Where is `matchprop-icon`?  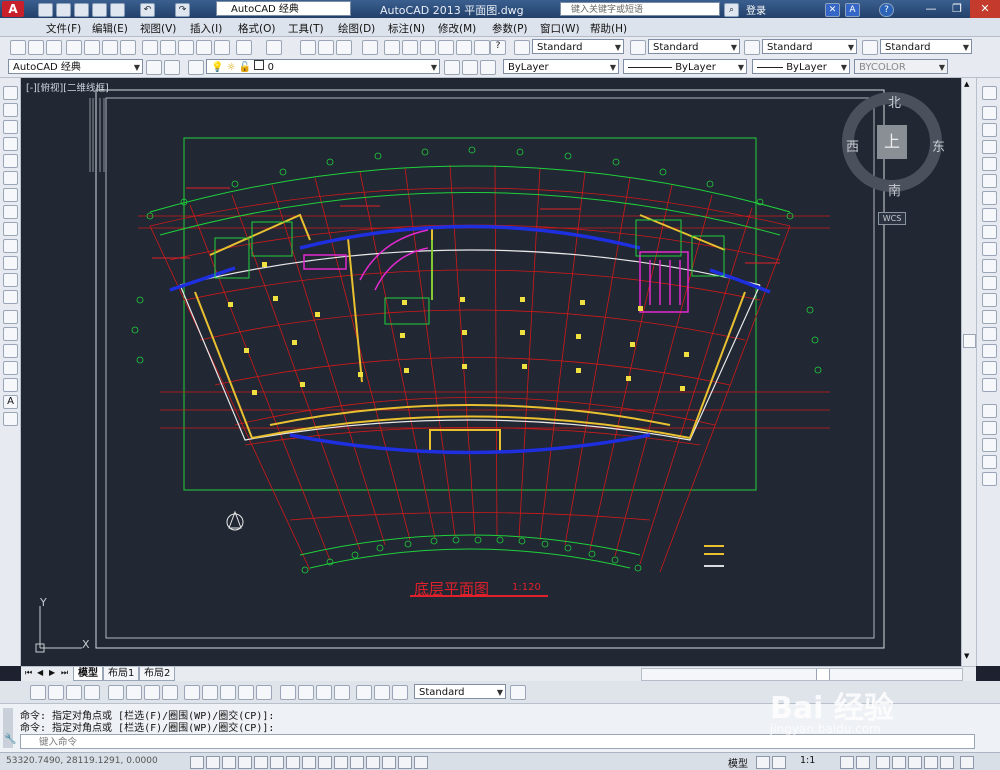 matchprop-icon is located at coordinates (204, 47).